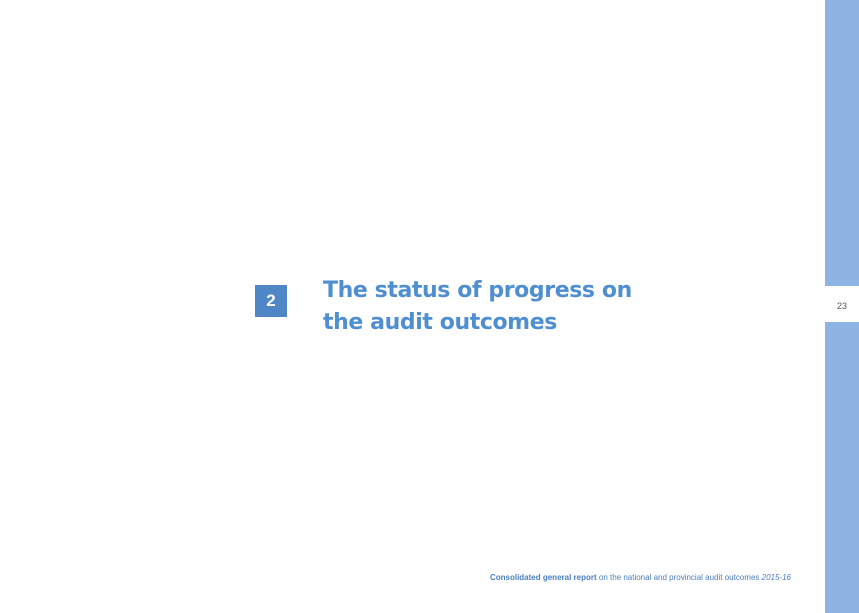 Image resolution: width=859 pixels, height=613 pixels. Describe the element at coordinates (841, 306) in the screenshot. I see `page-number: 23` at that location.